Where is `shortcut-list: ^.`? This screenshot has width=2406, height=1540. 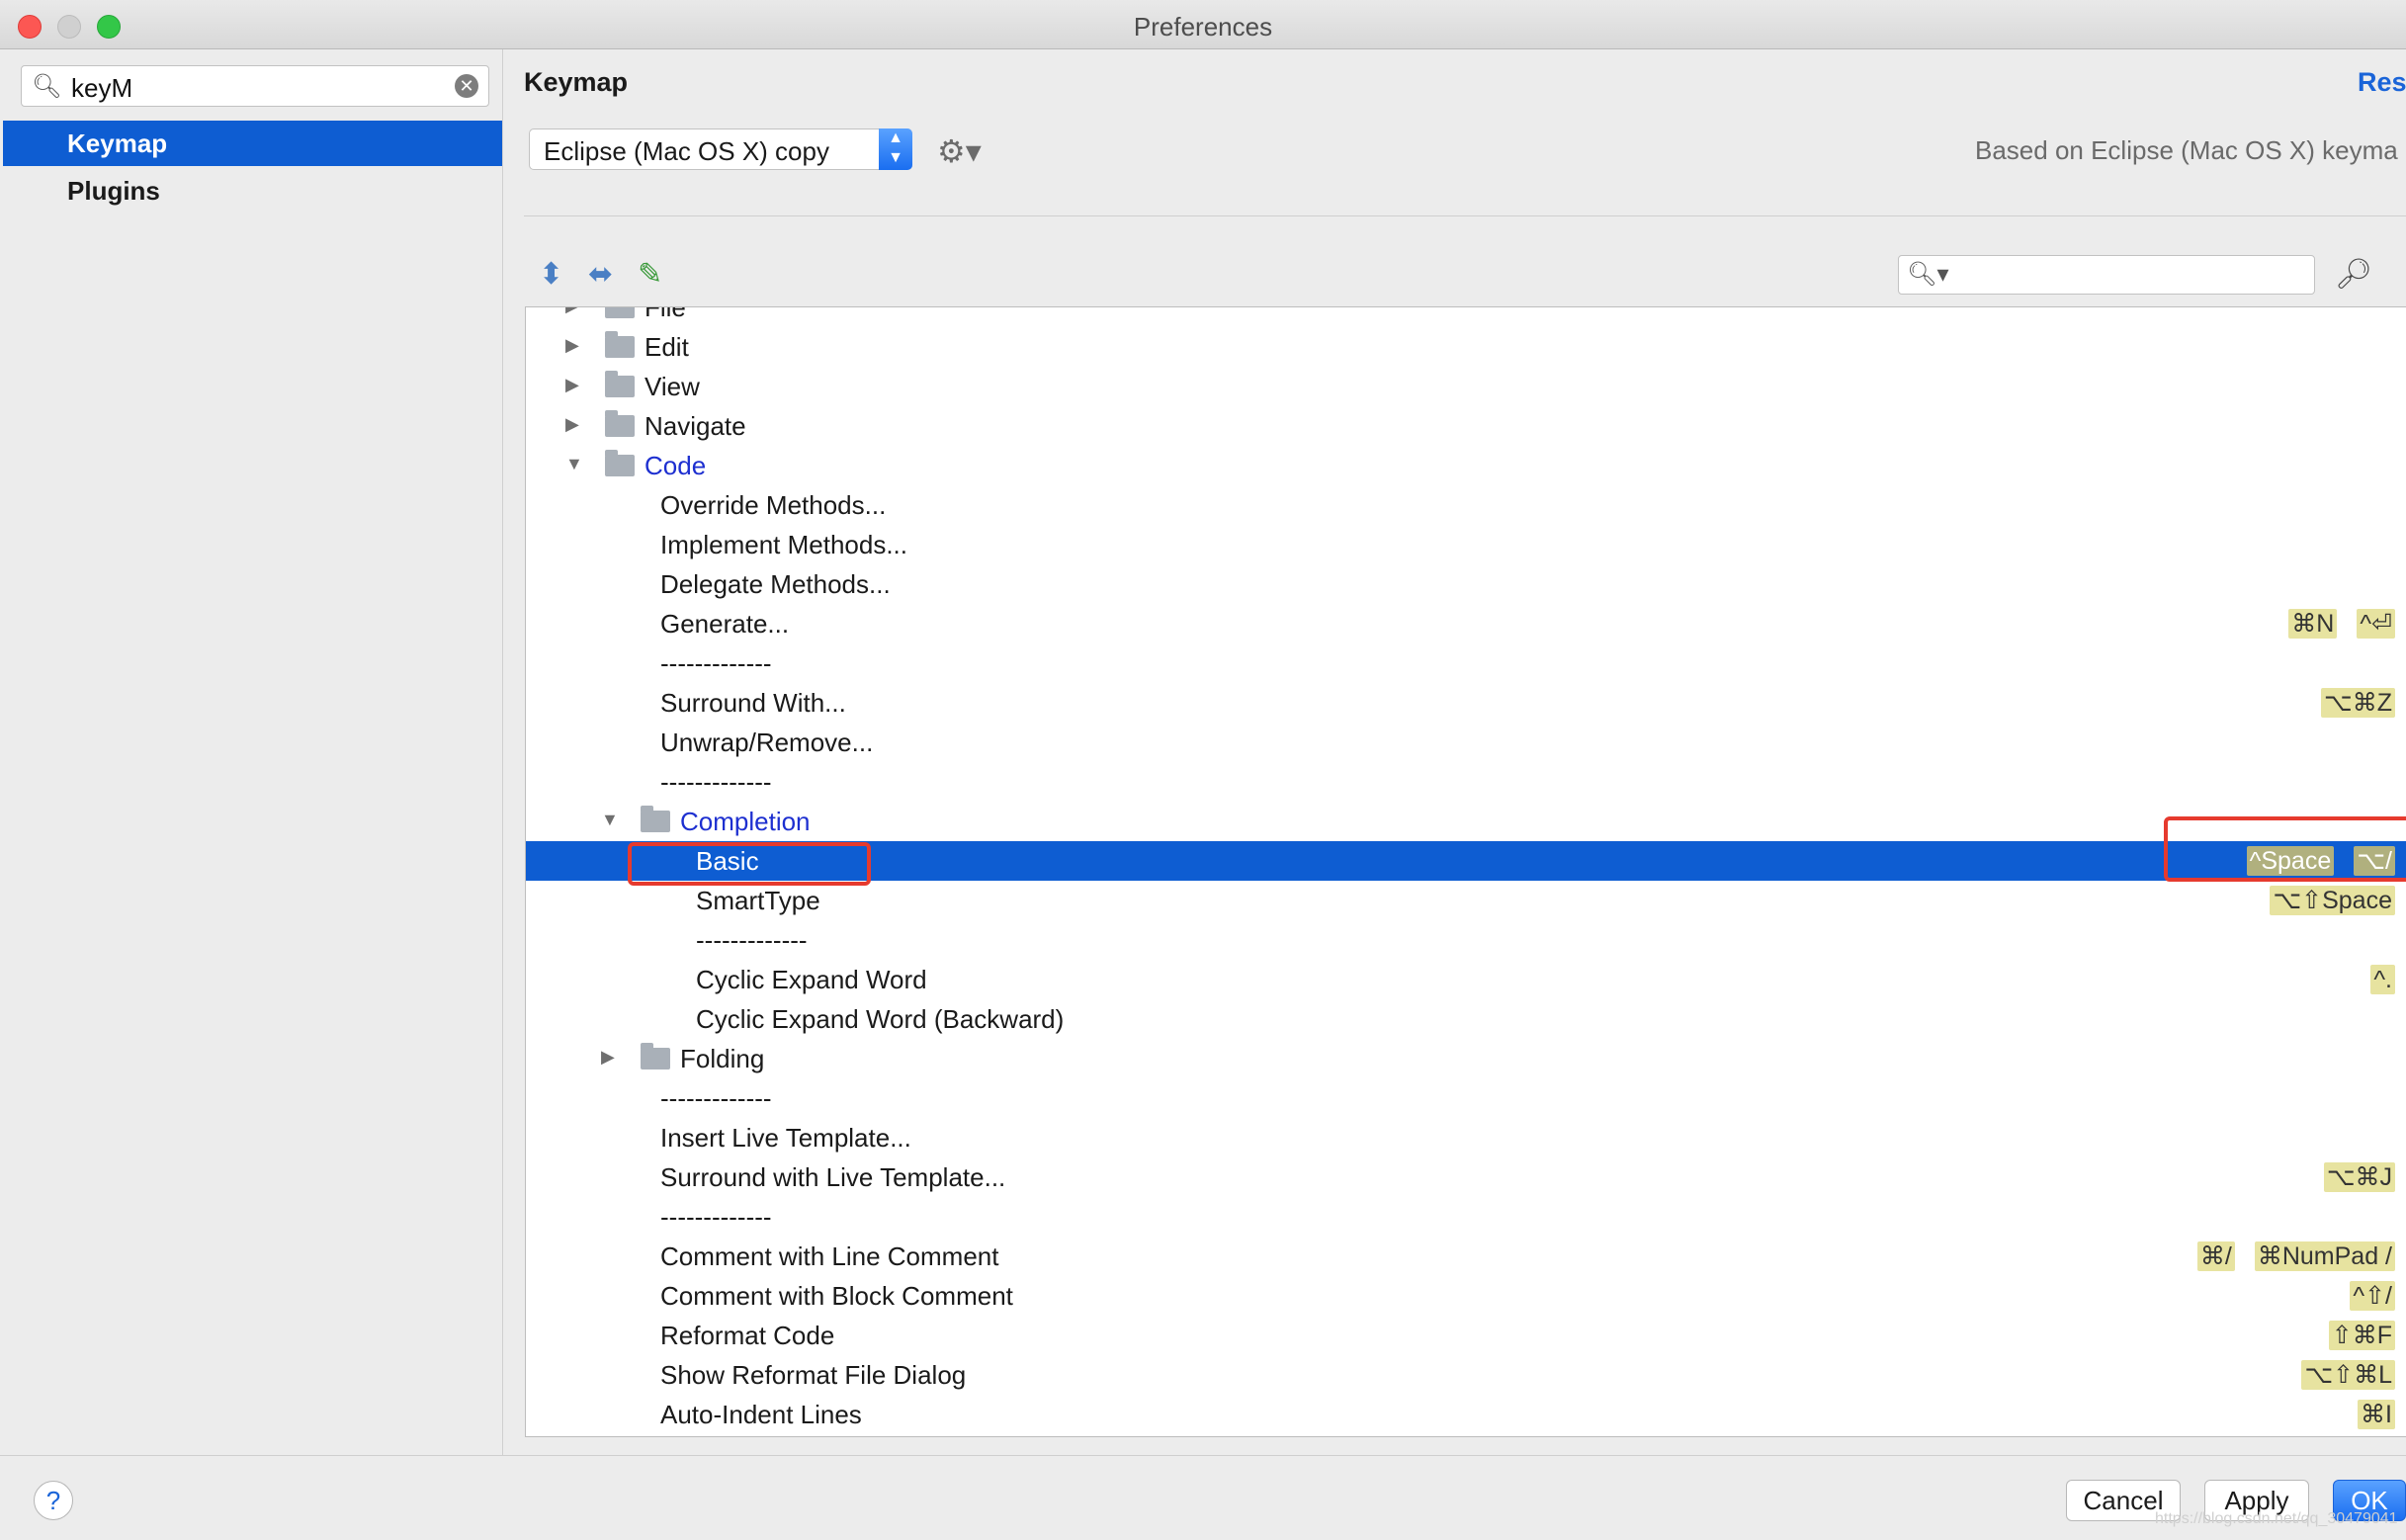 shortcut-list: ^. is located at coordinates (2382, 980).